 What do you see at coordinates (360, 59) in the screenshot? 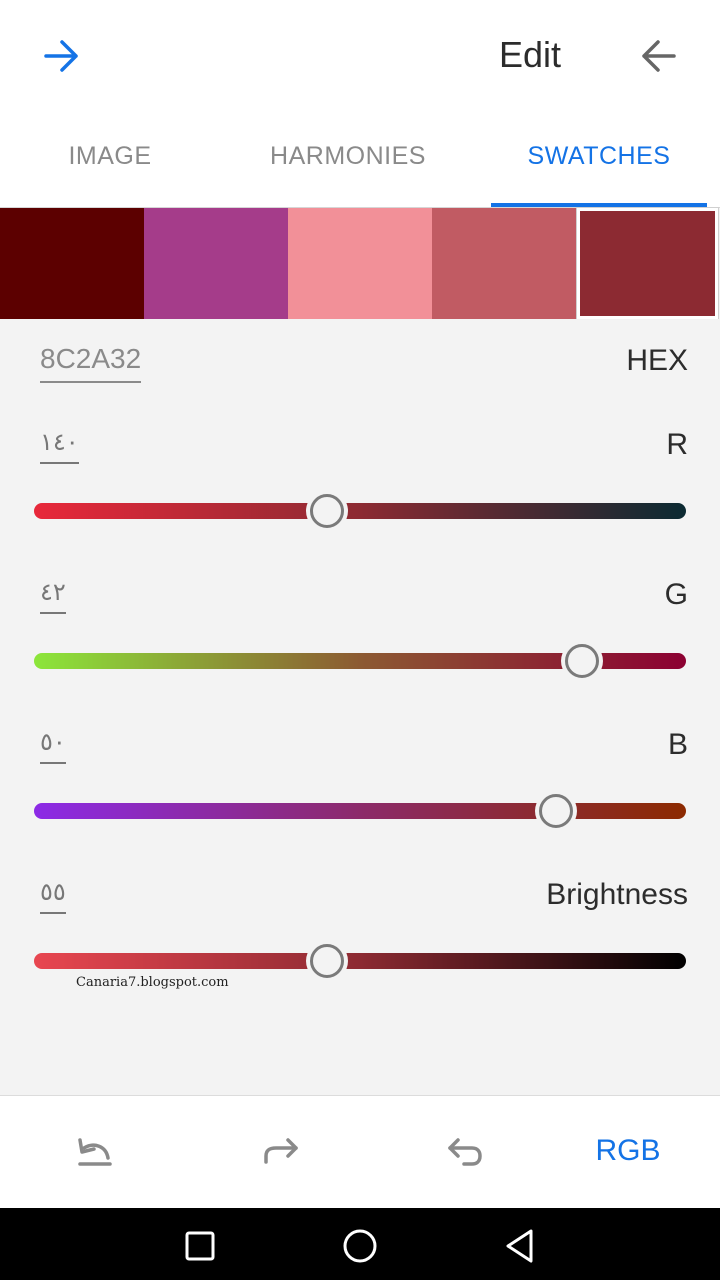
I see `app-header: Edit` at bounding box center [360, 59].